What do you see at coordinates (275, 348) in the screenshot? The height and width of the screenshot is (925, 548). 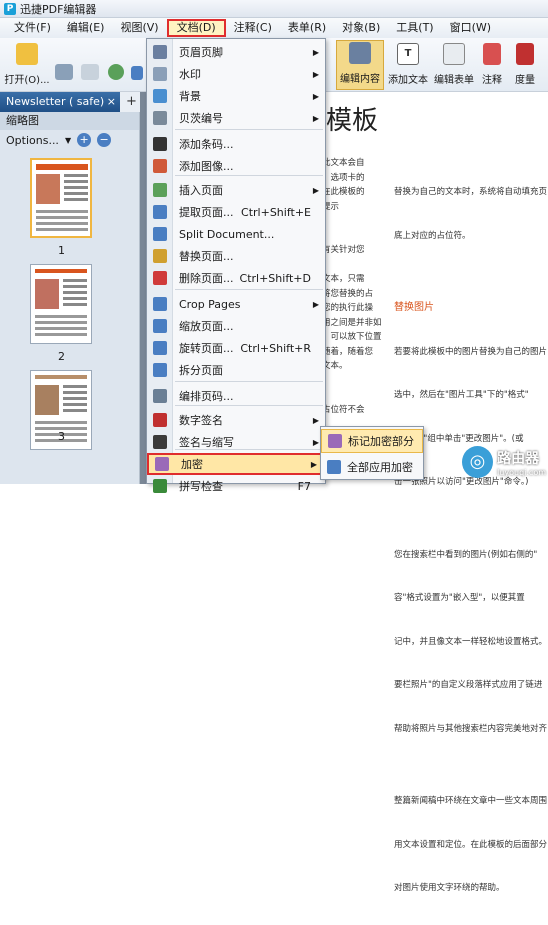 I see `menu-item-shortcut: Ctrl+Shift+R` at bounding box center [275, 348].